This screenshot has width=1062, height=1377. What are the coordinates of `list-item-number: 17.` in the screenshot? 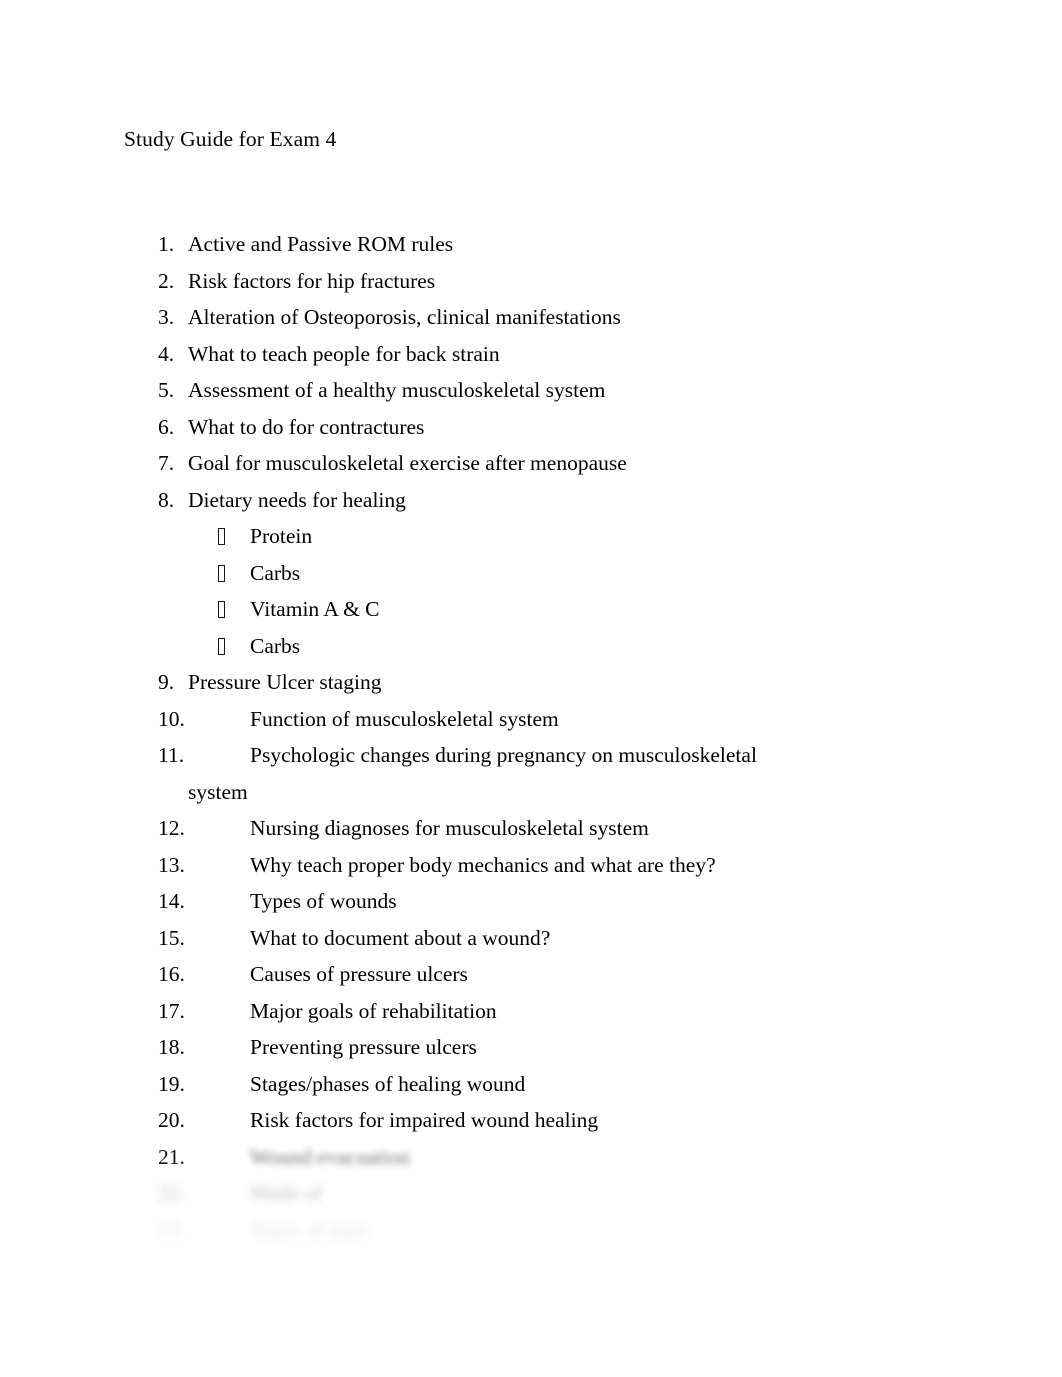 It's located at (171, 1010).